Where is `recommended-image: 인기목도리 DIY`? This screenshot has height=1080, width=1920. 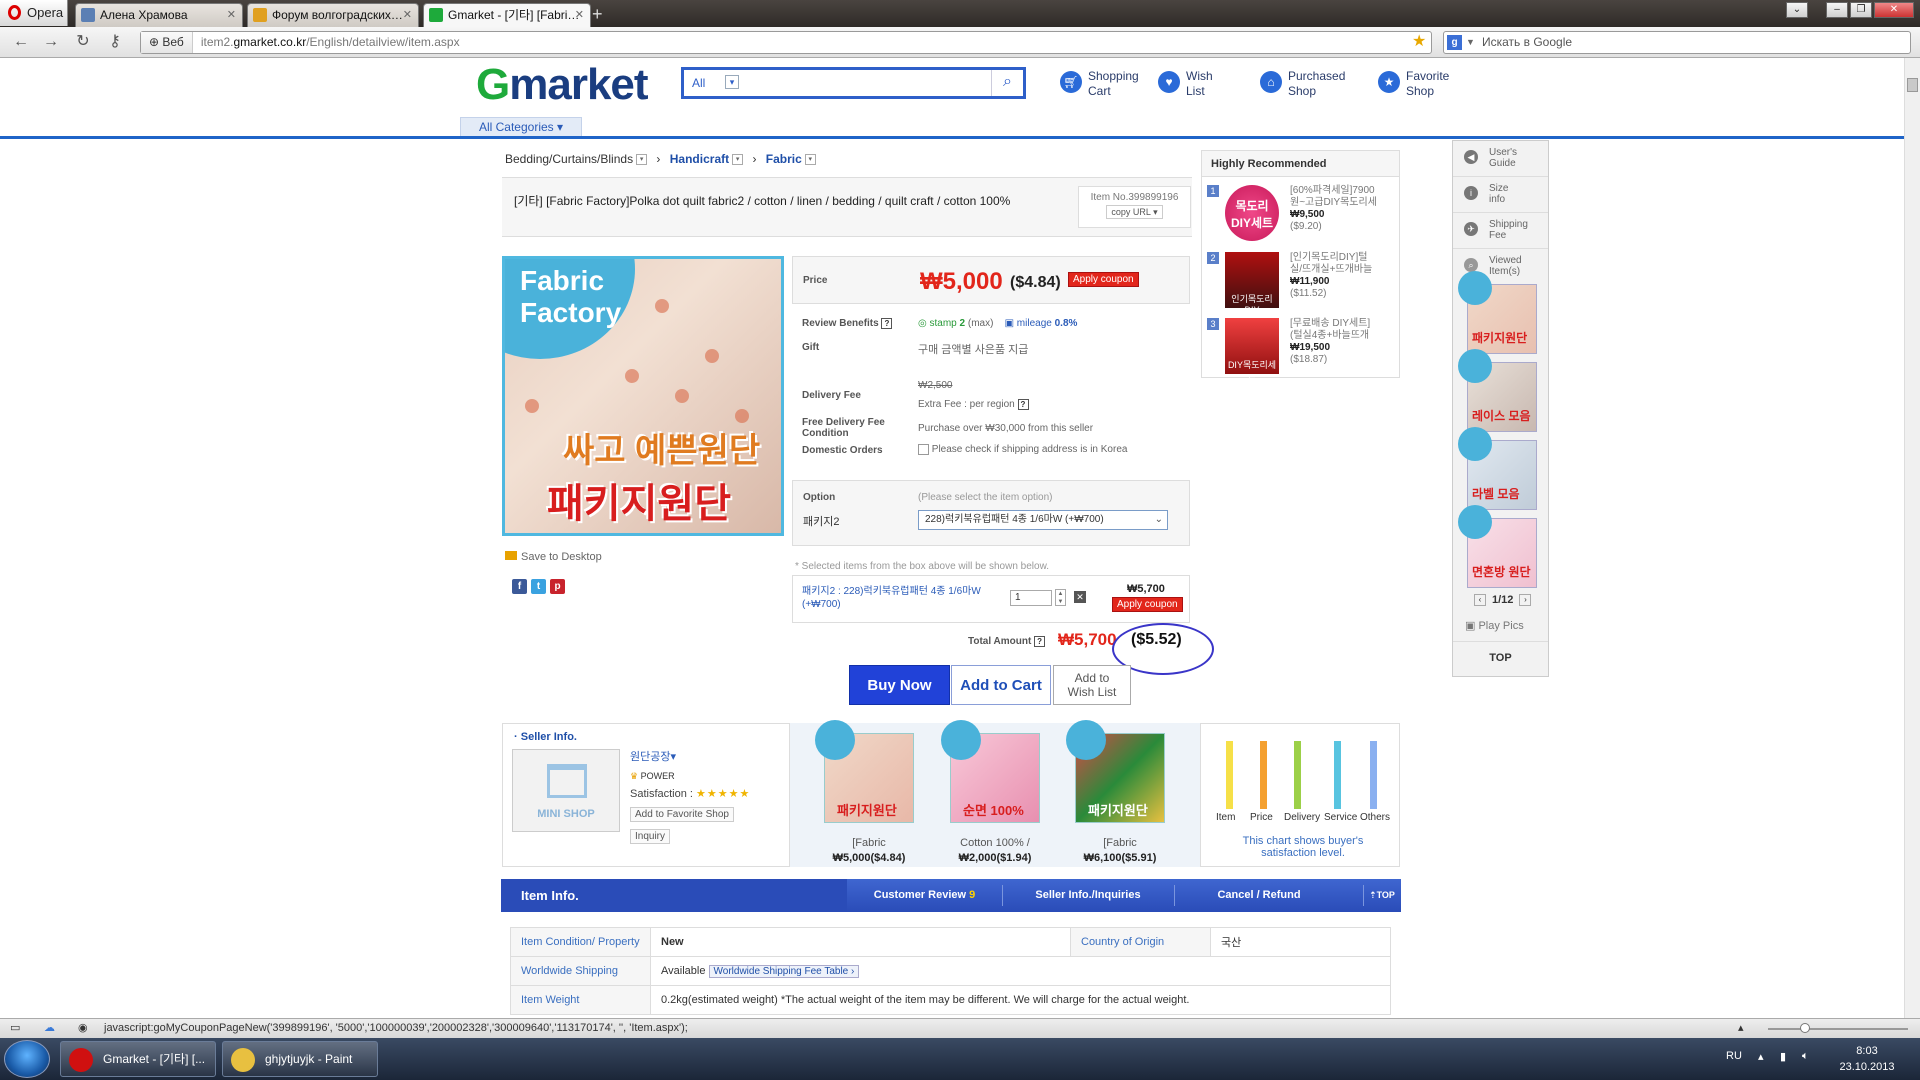 recommended-image: 인기목도리 DIY is located at coordinates (1252, 283).